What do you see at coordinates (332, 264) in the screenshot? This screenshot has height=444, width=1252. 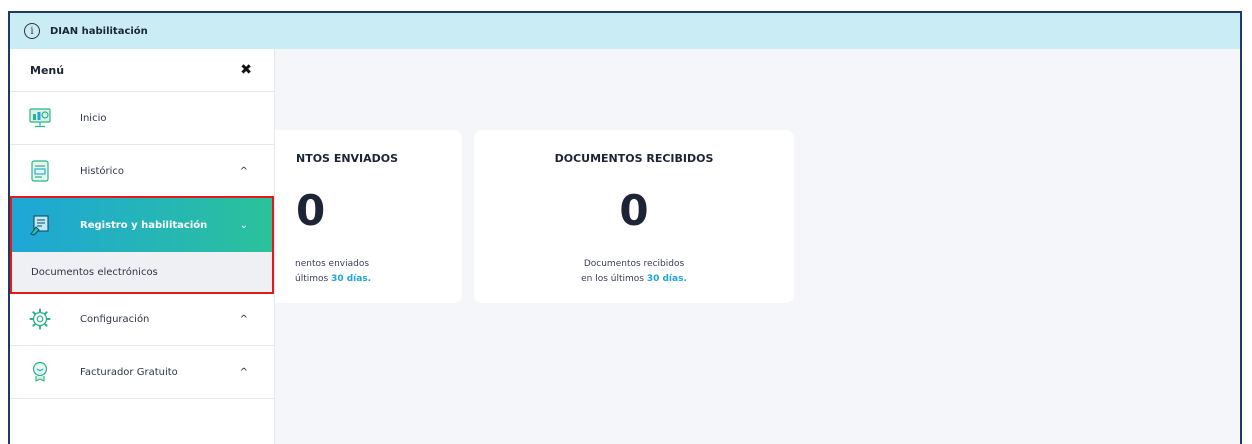 I see `card-desc-line1: nentos enviados` at bounding box center [332, 264].